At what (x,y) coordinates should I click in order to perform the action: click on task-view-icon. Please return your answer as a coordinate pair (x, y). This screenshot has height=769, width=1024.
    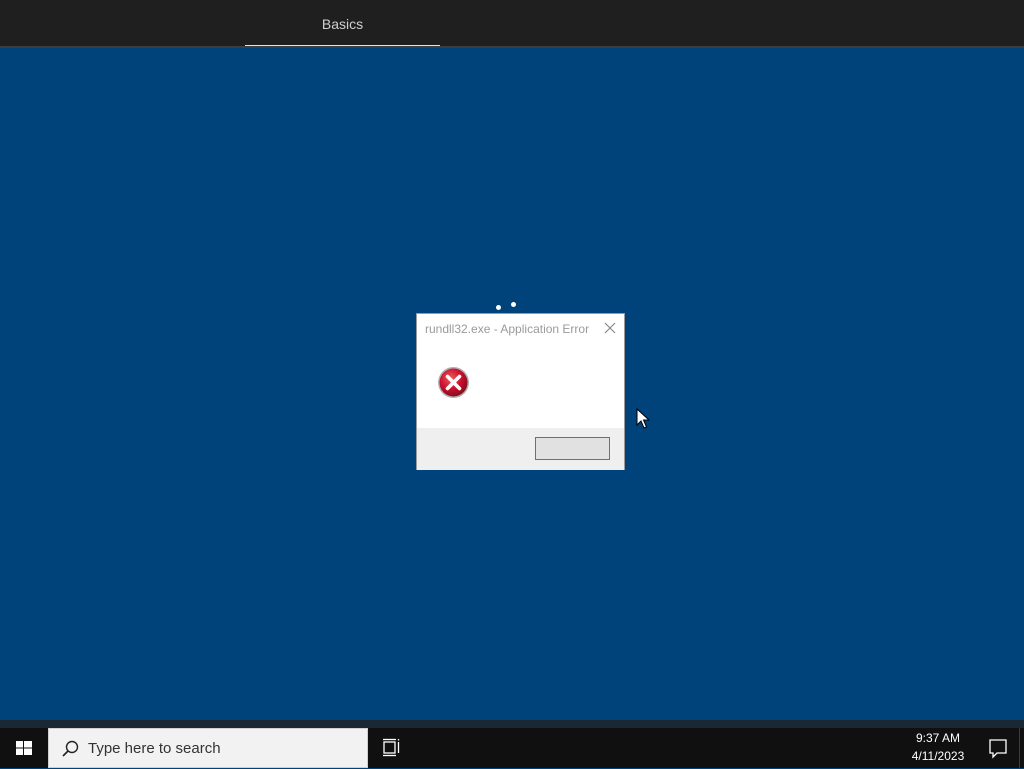
    Looking at the image, I should click on (392, 748).